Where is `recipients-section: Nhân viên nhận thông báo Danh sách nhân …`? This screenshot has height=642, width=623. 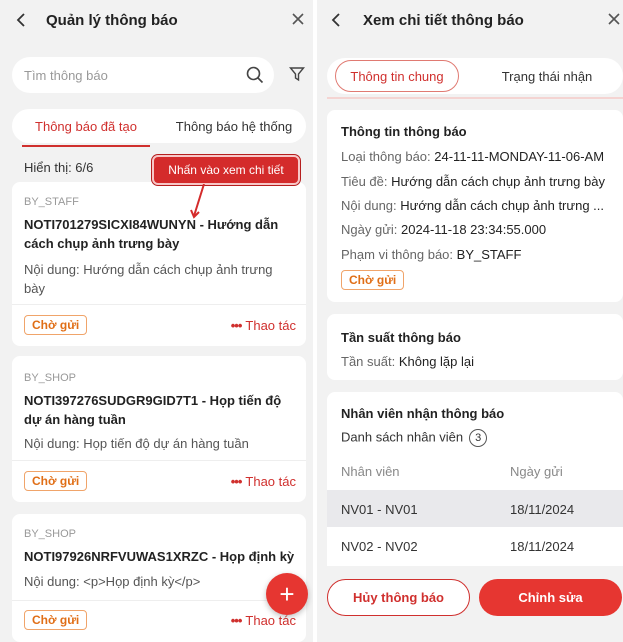
recipients-section: Nhân viên nhận thông báo Danh sách nhân … is located at coordinates (475, 422).